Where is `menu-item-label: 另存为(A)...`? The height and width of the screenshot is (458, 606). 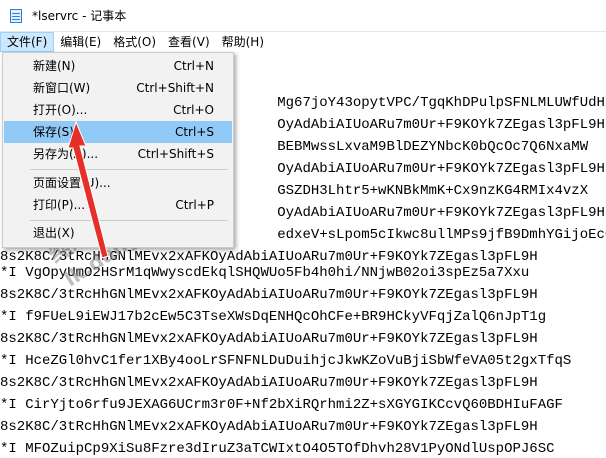
menu-item-label: 另存为(A)... is located at coordinates (66, 154).